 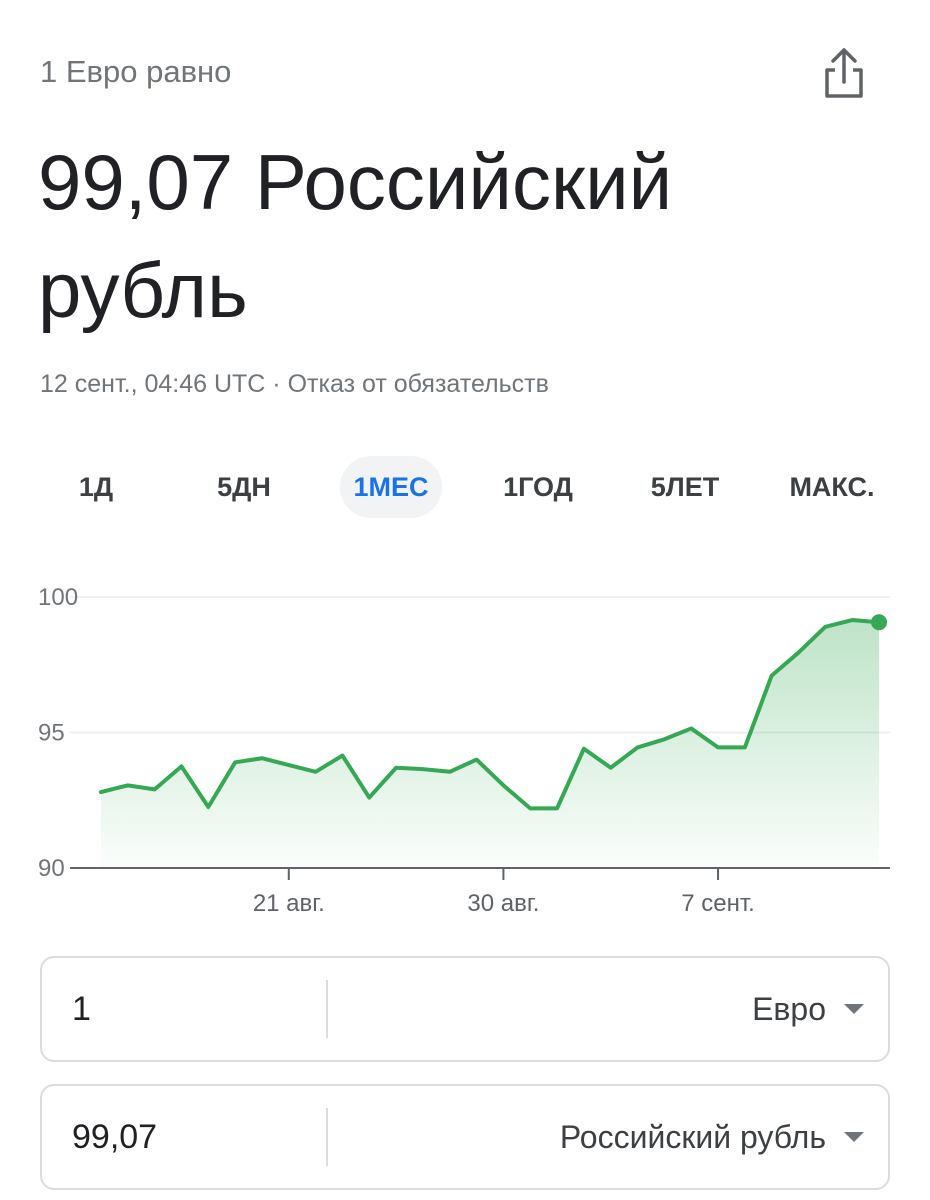 I want to click on share-button, so click(x=844, y=74).